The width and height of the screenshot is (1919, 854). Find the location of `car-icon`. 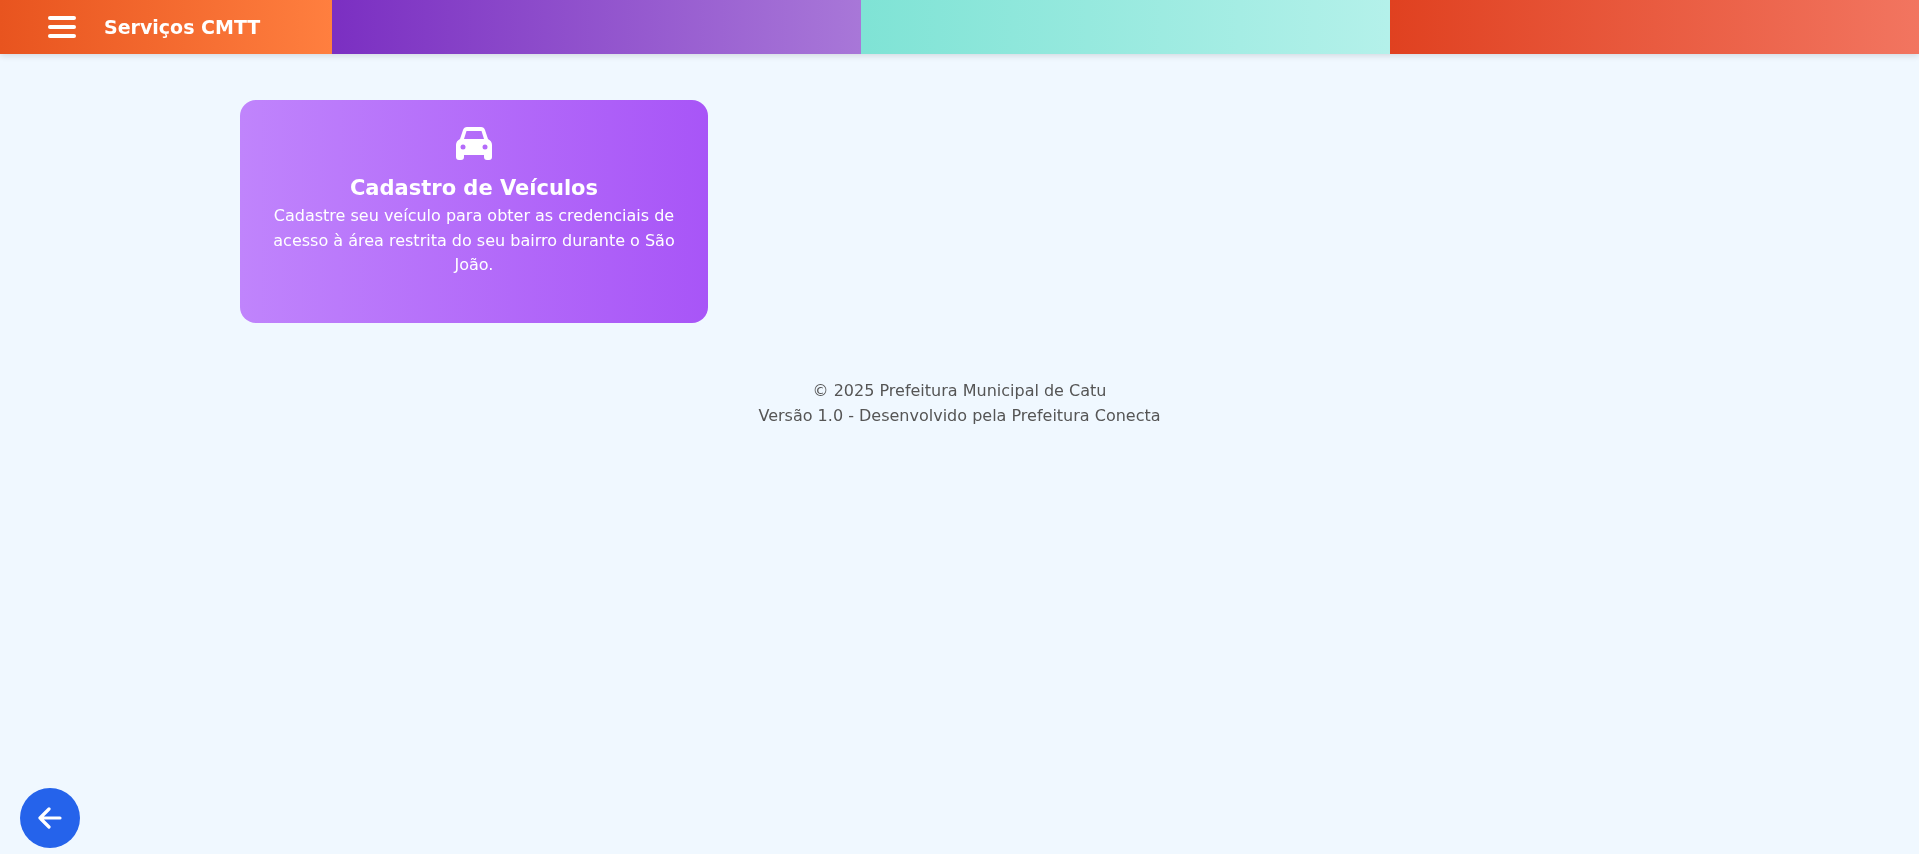

car-icon is located at coordinates (474, 144).